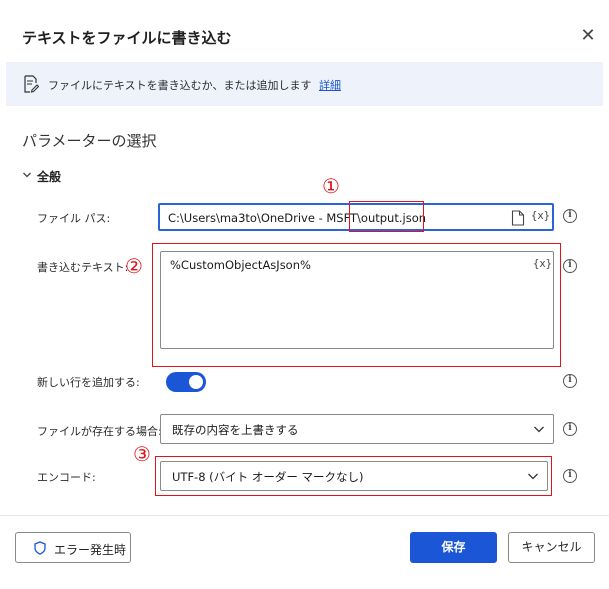 The image size is (609, 589). I want to click on close-icon: ✕, so click(588, 36).